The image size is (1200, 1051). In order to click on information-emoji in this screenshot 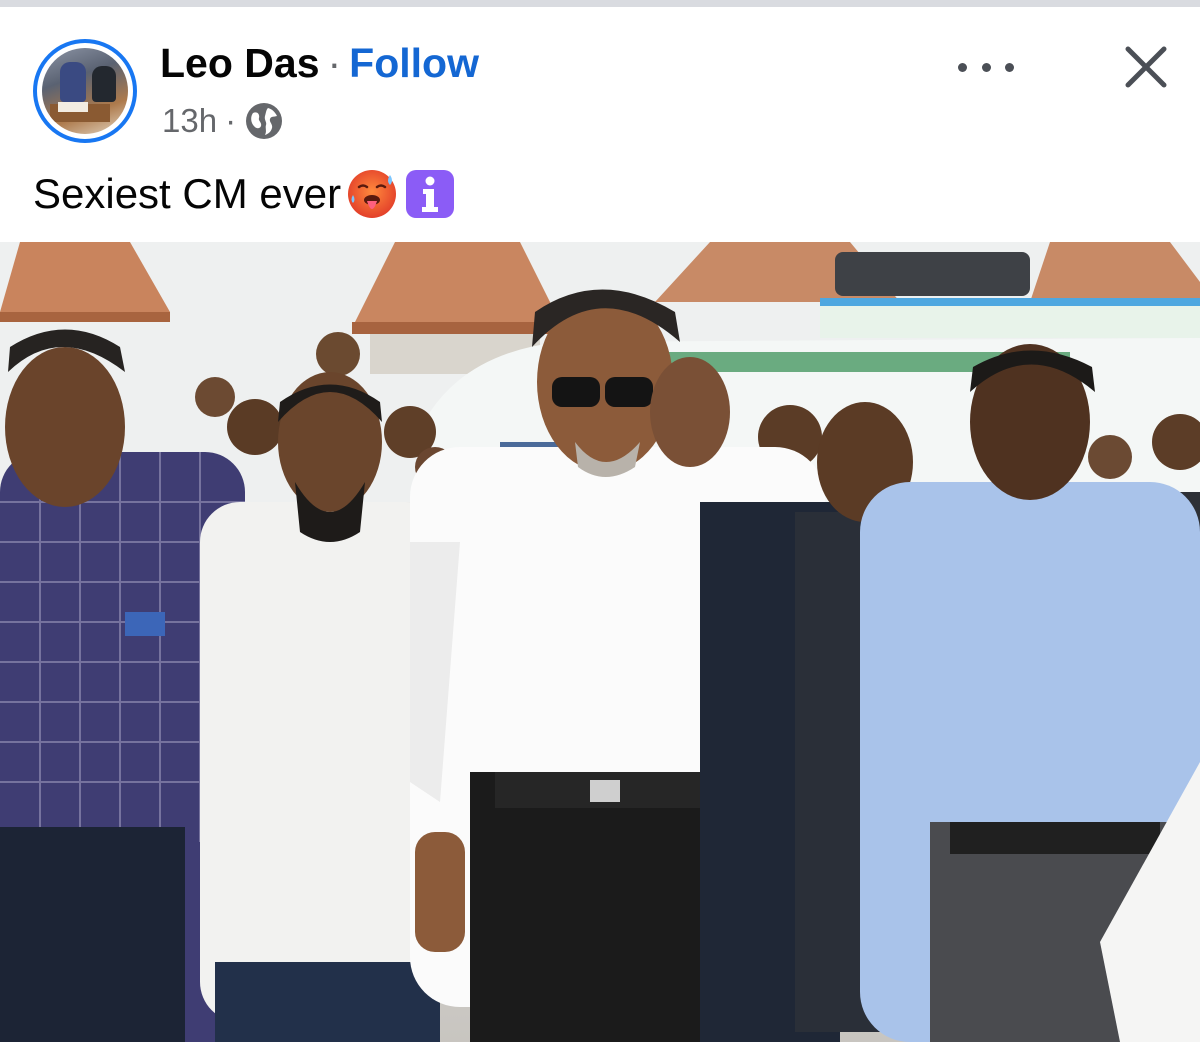, I will do `click(430, 194)`.